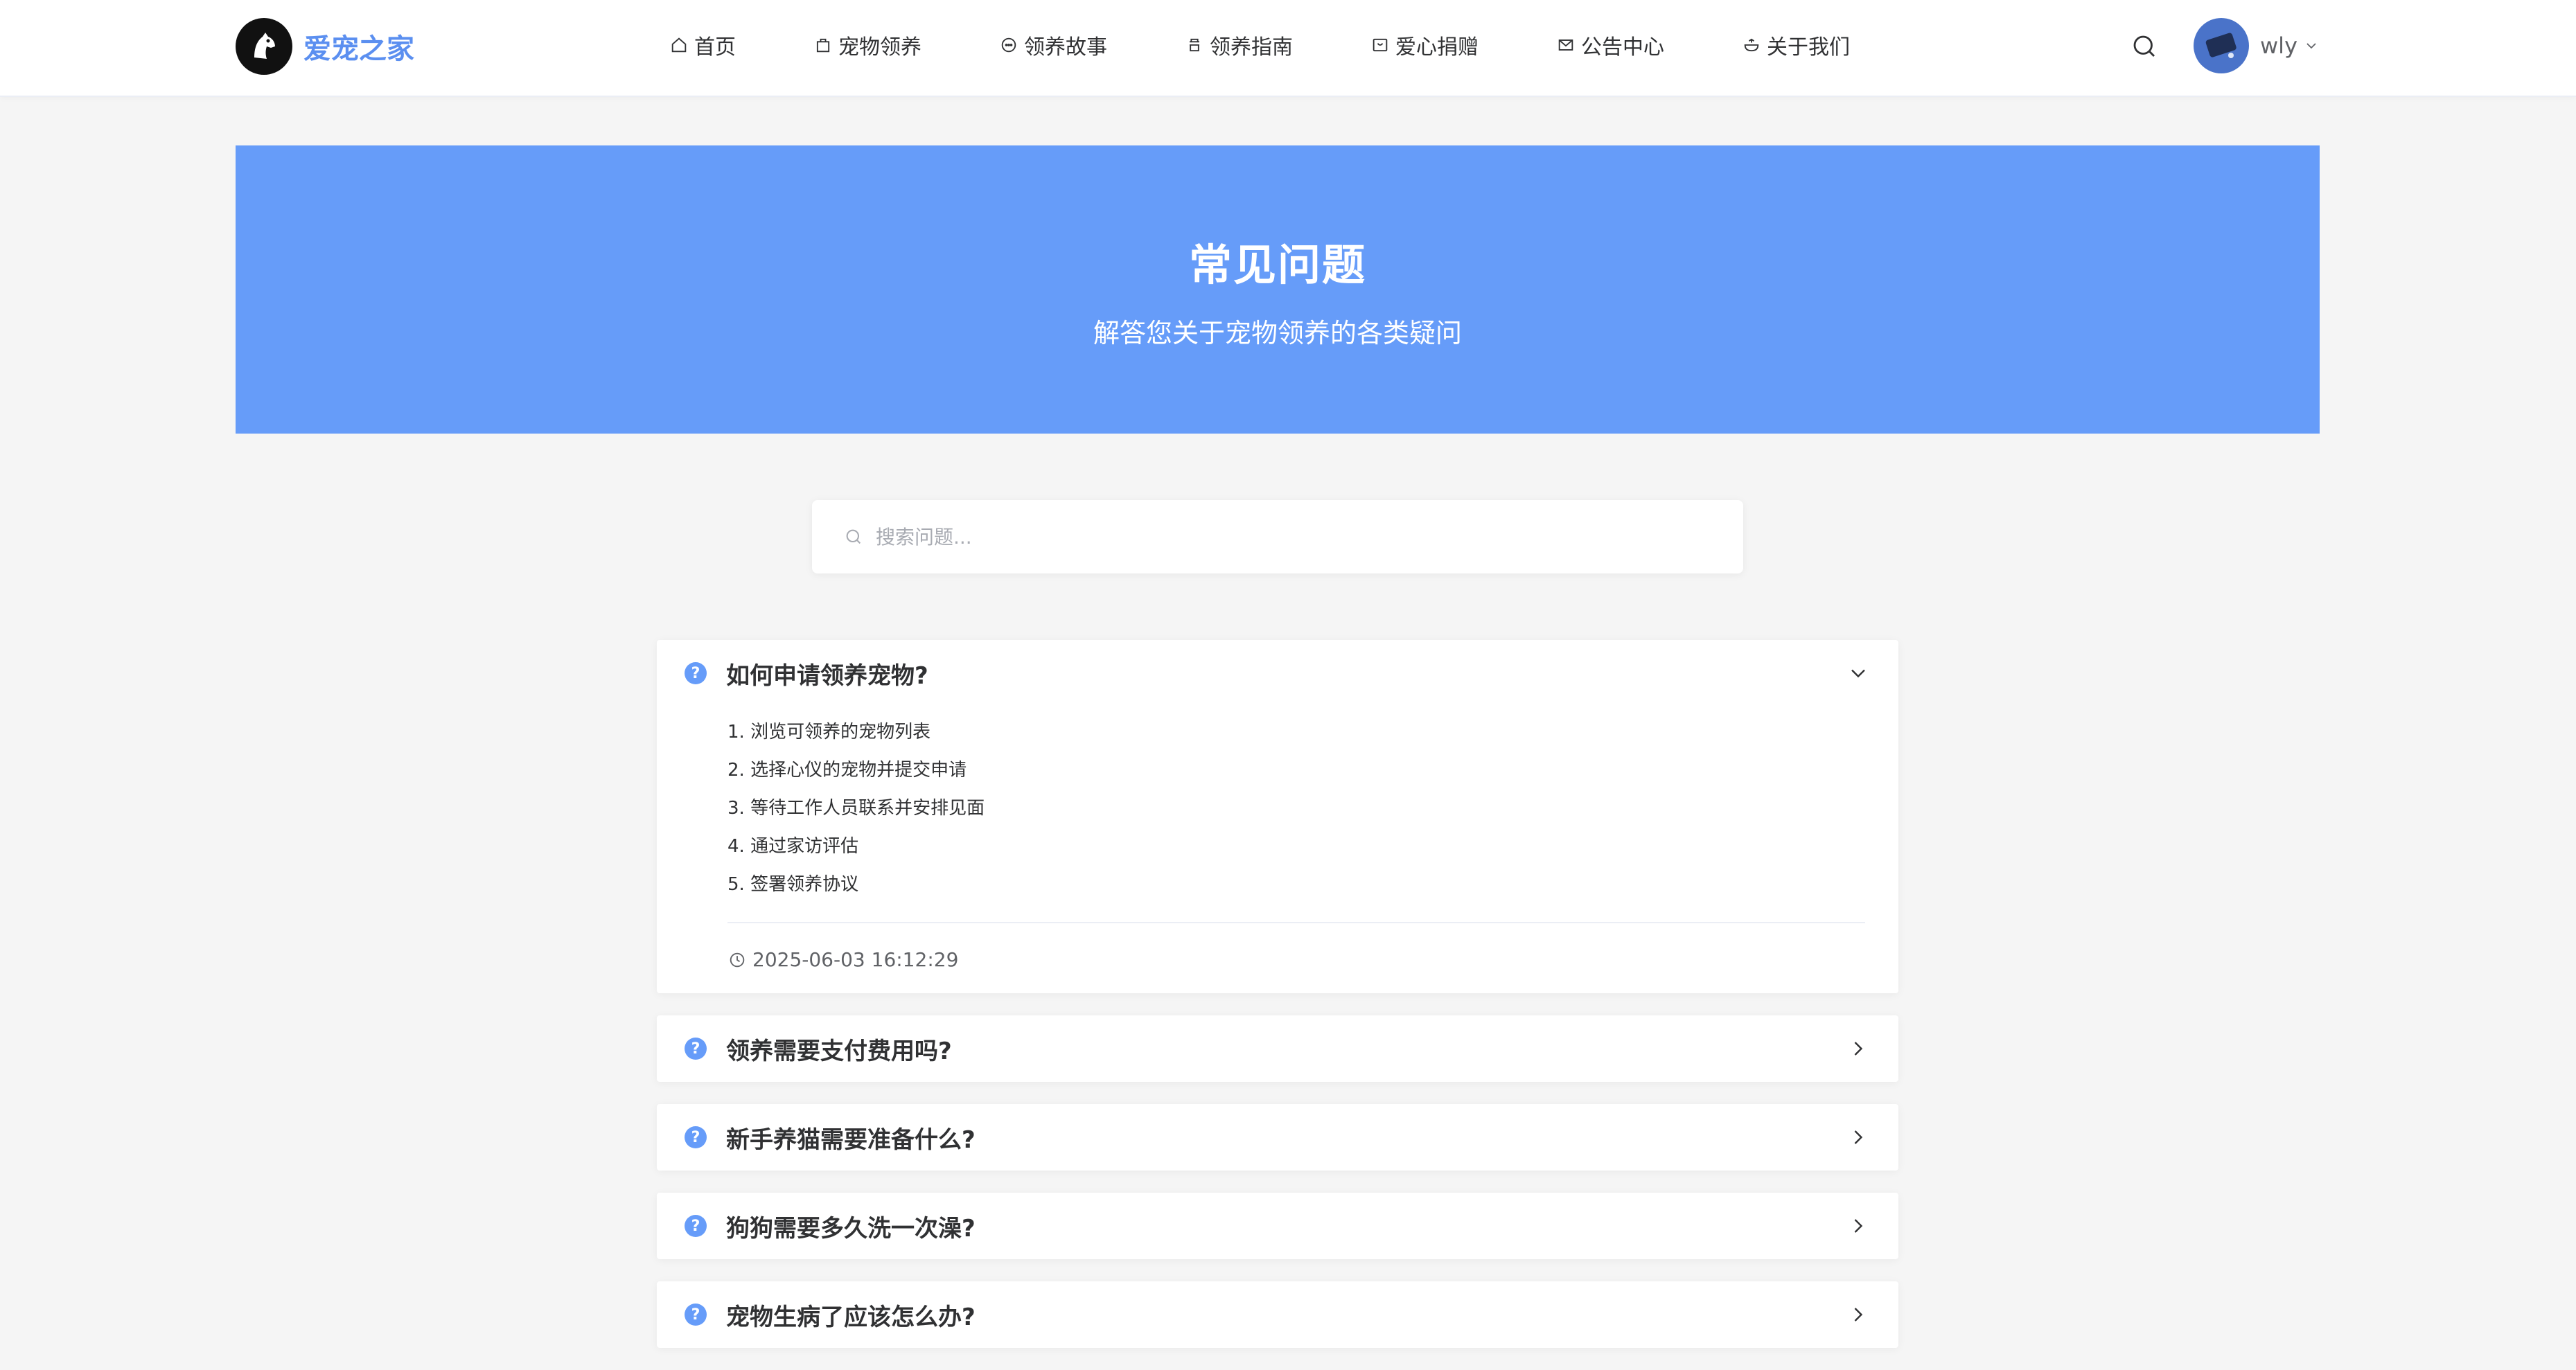  I want to click on faq-question-toggle: ? 狗狗需要多久洗一次澡?, so click(1277, 1226).